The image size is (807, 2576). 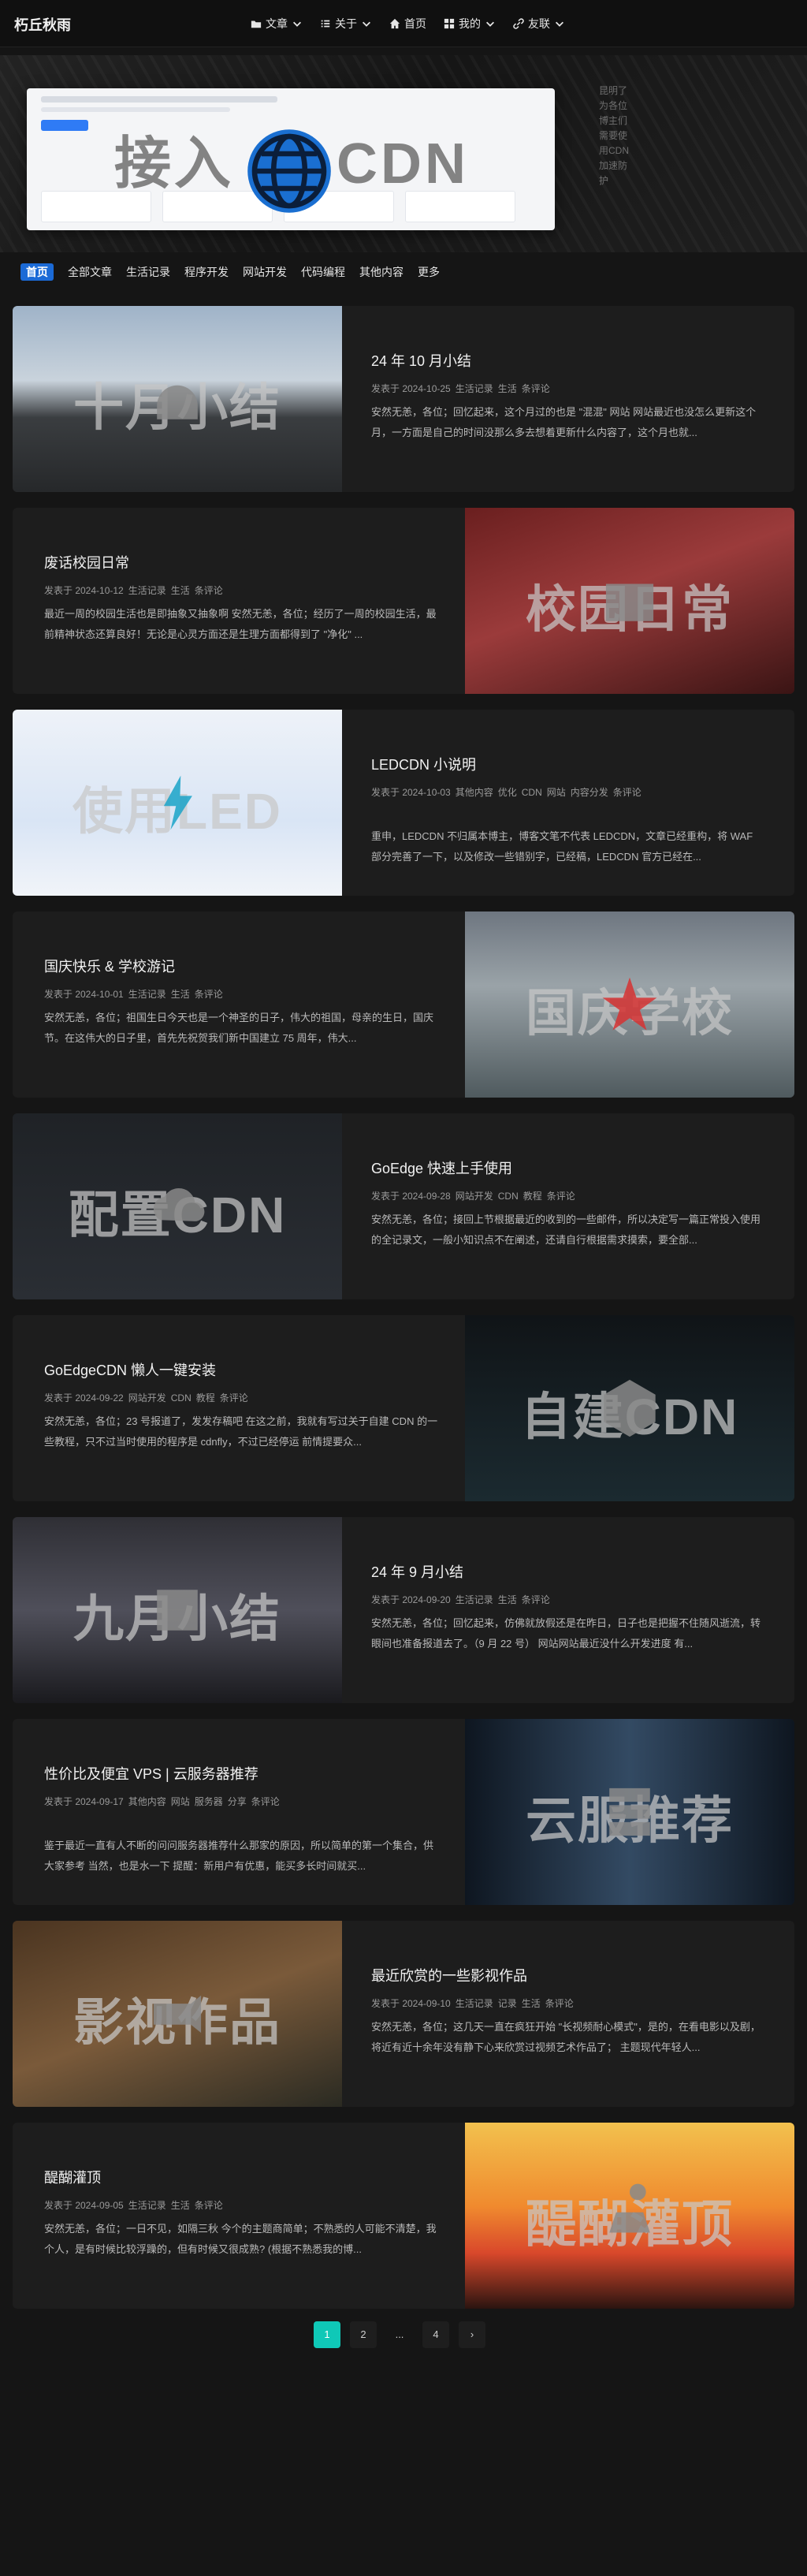 I want to click on post-meta: 发表于 2024-10-25 生活记录 生活 条评论, so click(x=568, y=388).